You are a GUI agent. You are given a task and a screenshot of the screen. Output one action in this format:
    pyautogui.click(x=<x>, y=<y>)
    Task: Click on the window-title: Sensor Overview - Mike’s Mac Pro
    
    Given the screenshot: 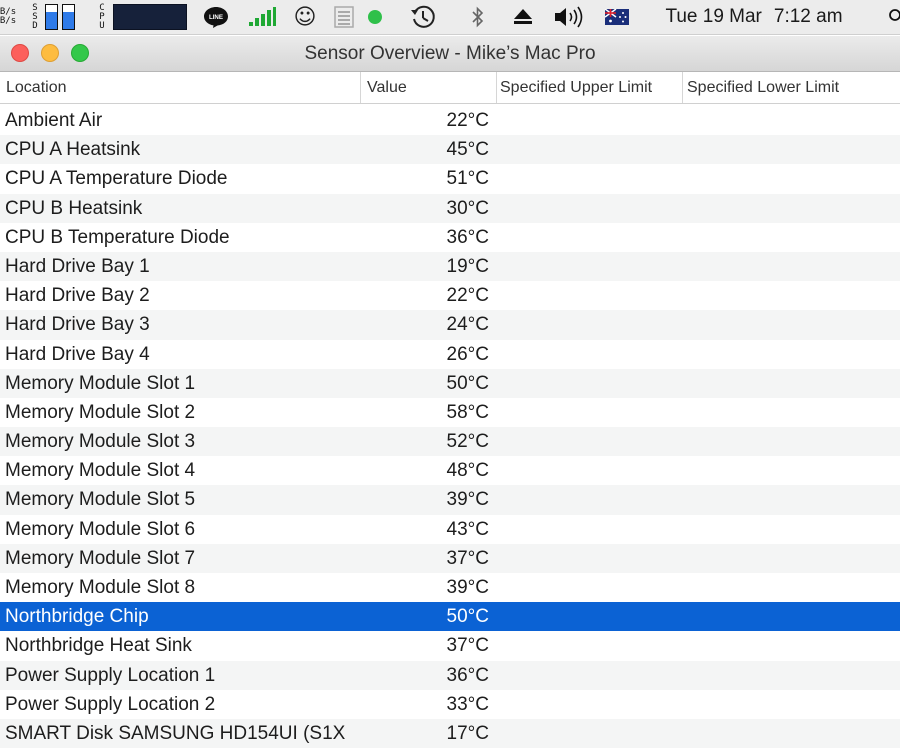 What is the action you would take?
    pyautogui.click(x=450, y=53)
    